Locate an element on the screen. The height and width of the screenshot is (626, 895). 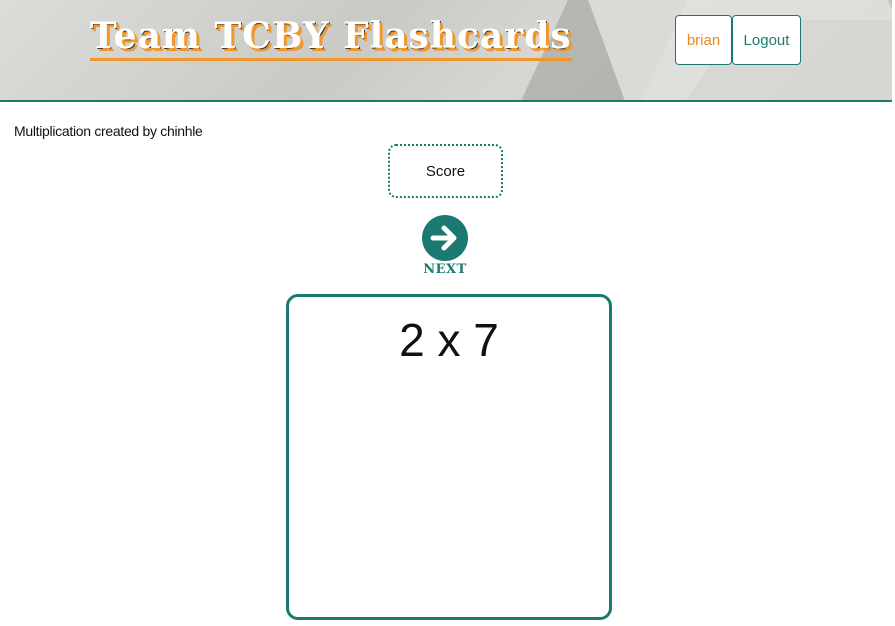
score-box: Score is located at coordinates (445, 171).